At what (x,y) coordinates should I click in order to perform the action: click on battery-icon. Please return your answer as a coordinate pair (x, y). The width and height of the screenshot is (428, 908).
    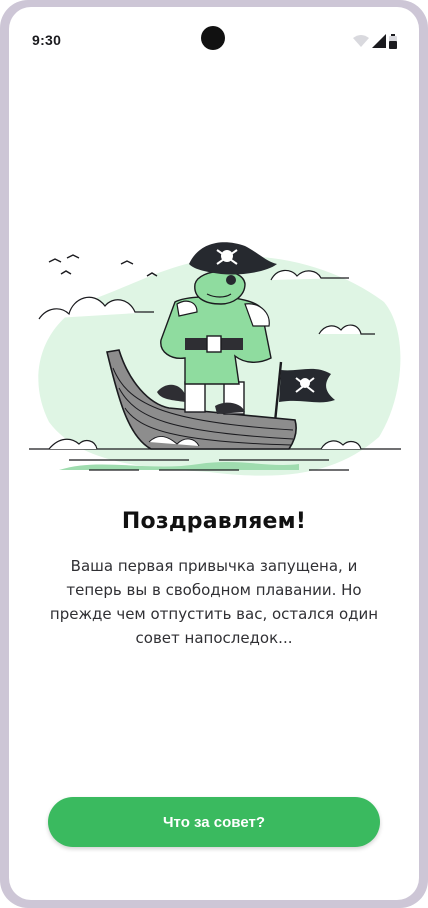
    Looking at the image, I should click on (393, 41).